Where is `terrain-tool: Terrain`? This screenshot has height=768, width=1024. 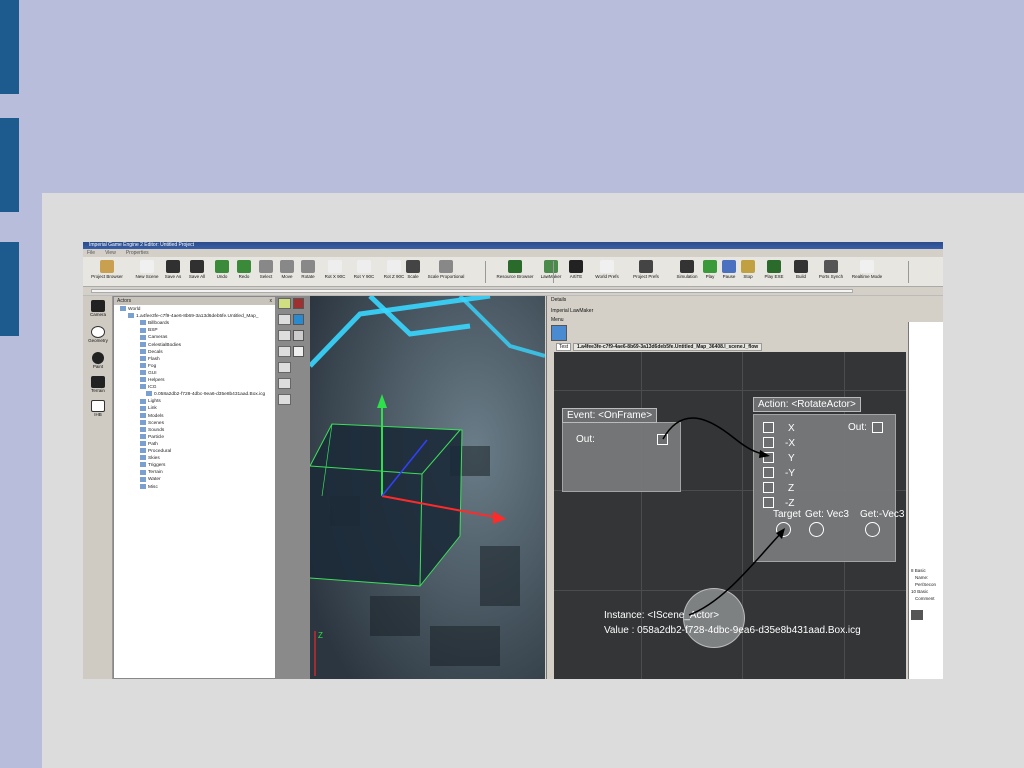 terrain-tool: Terrain is located at coordinates (98, 384).